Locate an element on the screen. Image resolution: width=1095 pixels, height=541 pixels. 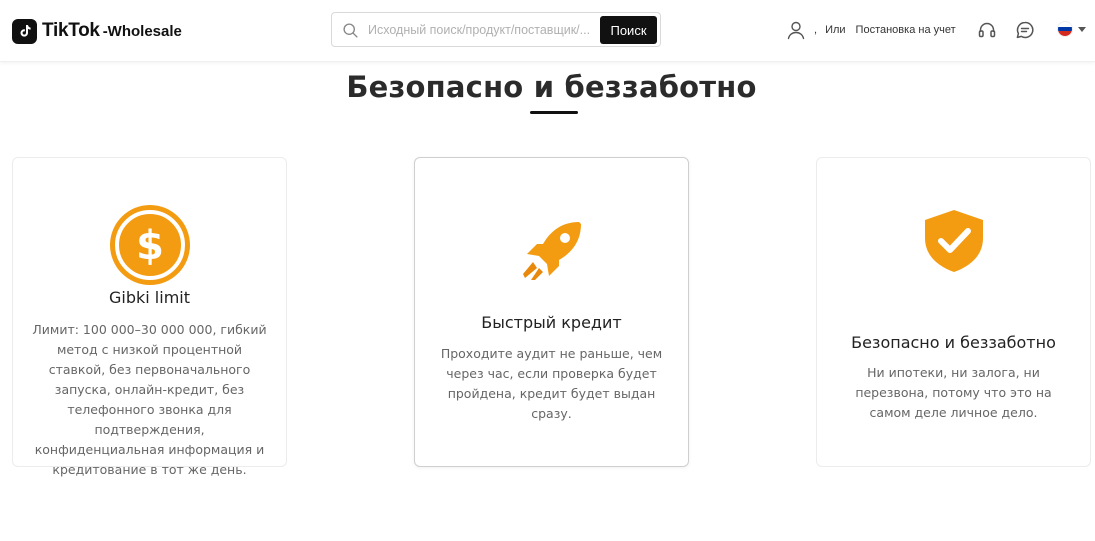
chat-icon is located at coordinates (1025, 30).